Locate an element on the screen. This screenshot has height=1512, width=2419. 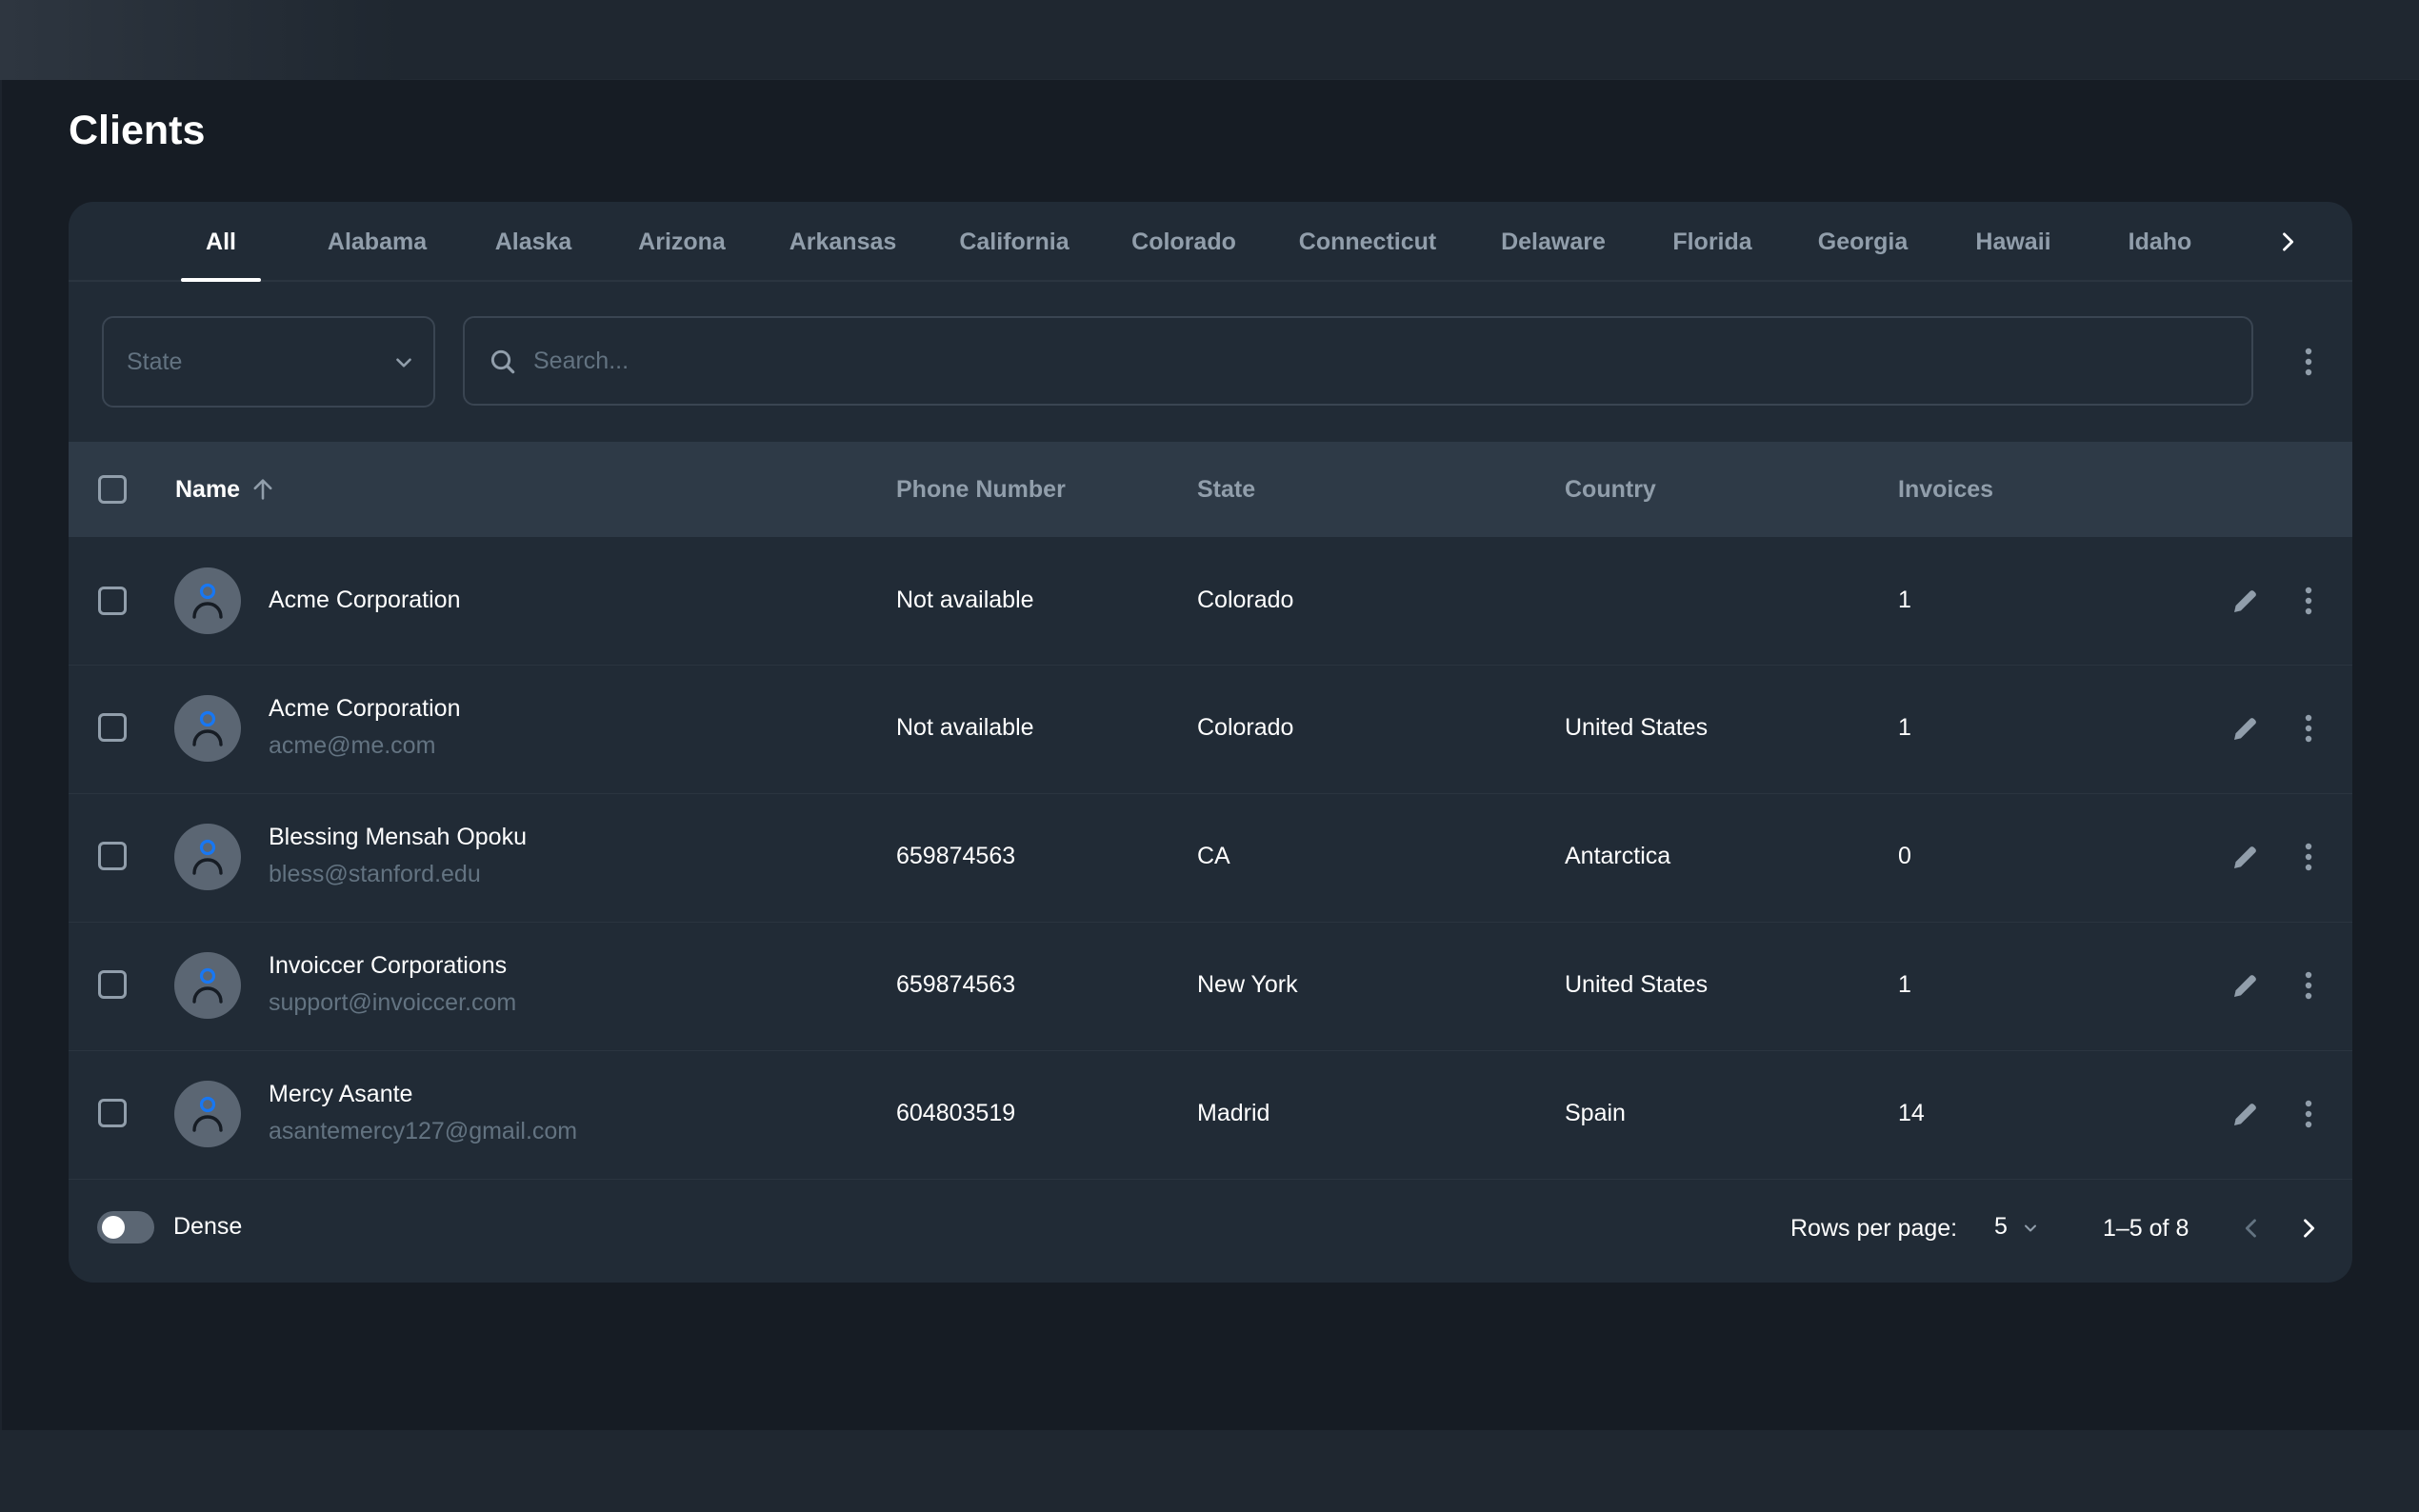
column-header-phone: Phone Number is located at coordinates (981, 489).